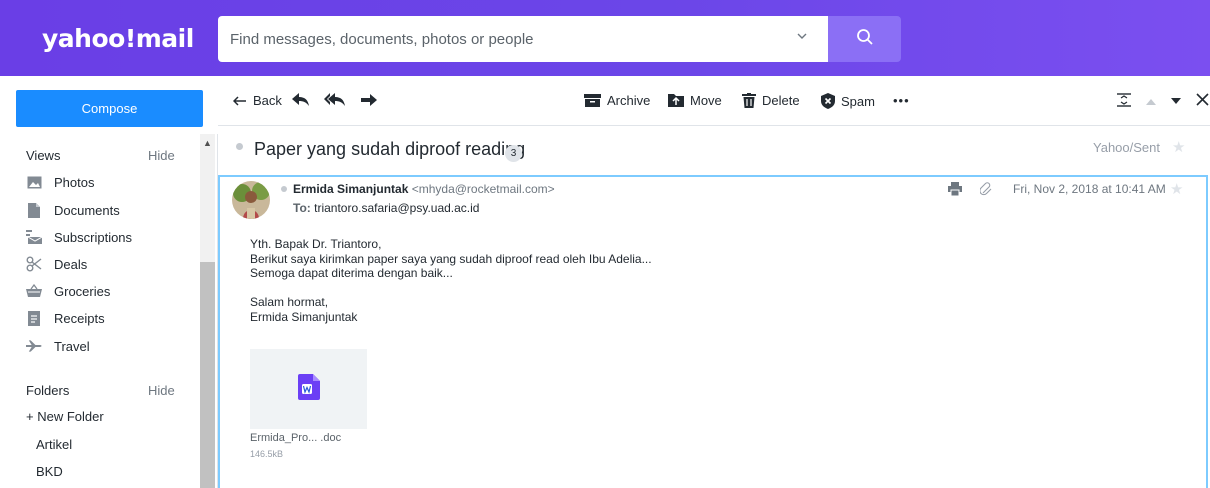  I want to click on sidebar-item-label: Photos, so click(74, 182).